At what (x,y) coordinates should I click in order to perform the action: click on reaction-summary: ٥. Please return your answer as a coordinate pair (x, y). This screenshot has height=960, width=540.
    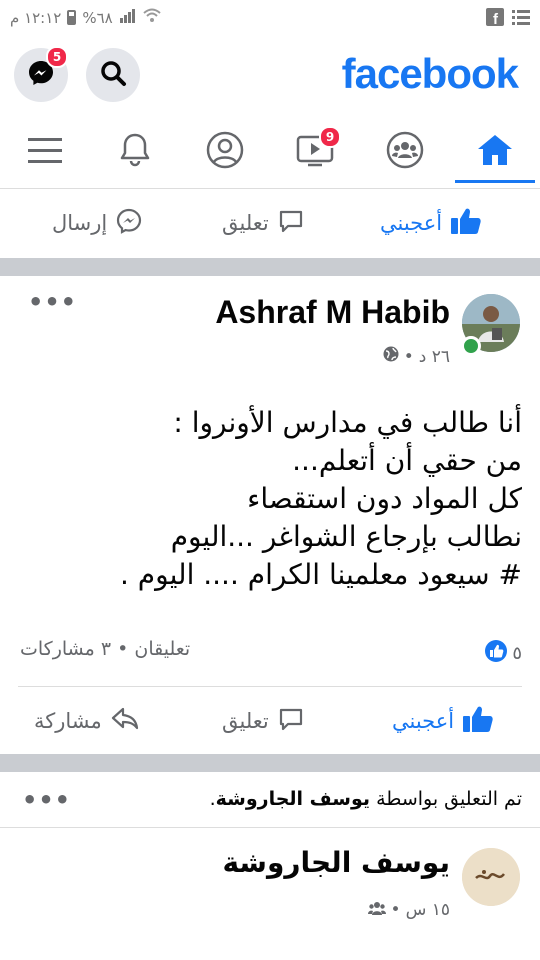
    Looking at the image, I should click on (503, 653).